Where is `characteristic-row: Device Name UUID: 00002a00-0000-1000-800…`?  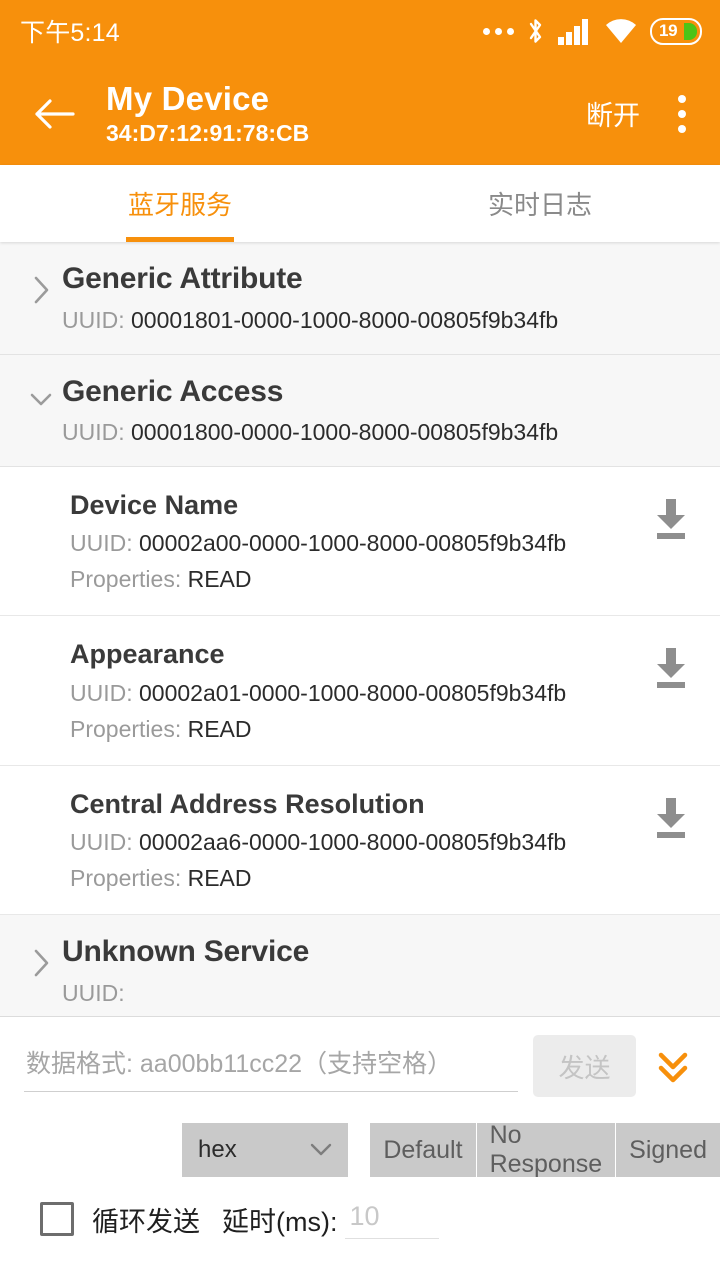
characteristic-row: Device Name UUID: 00002a00-0000-1000-800… is located at coordinates (360, 542).